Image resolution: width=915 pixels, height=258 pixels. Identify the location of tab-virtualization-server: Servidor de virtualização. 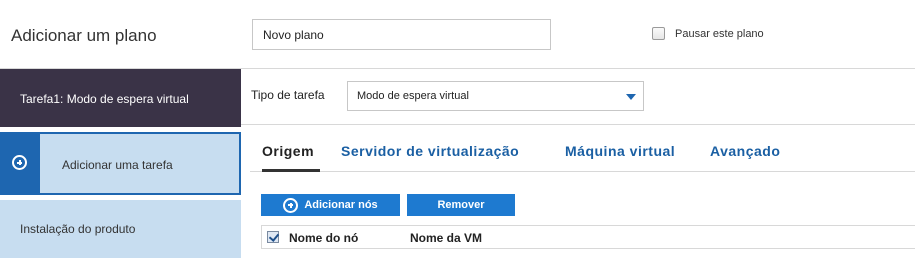
(430, 151).